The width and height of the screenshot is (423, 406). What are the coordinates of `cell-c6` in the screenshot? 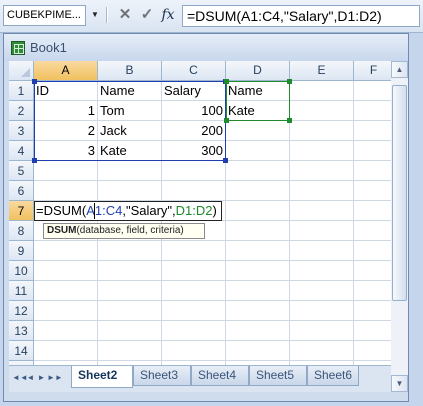 It's located at (194, 191).